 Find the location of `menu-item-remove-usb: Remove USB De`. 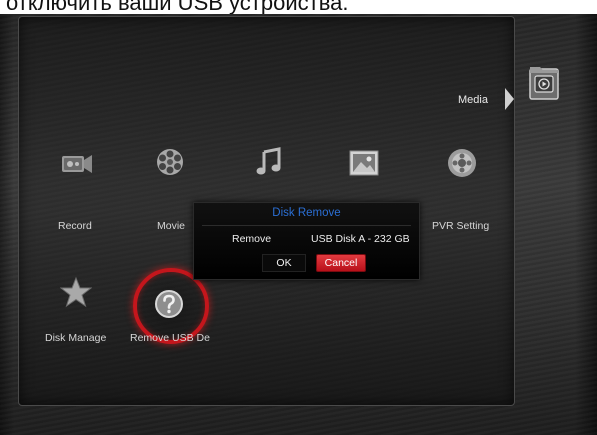

menu-item-remove-usb: Remove USB De is located at coordinates (170, 338).